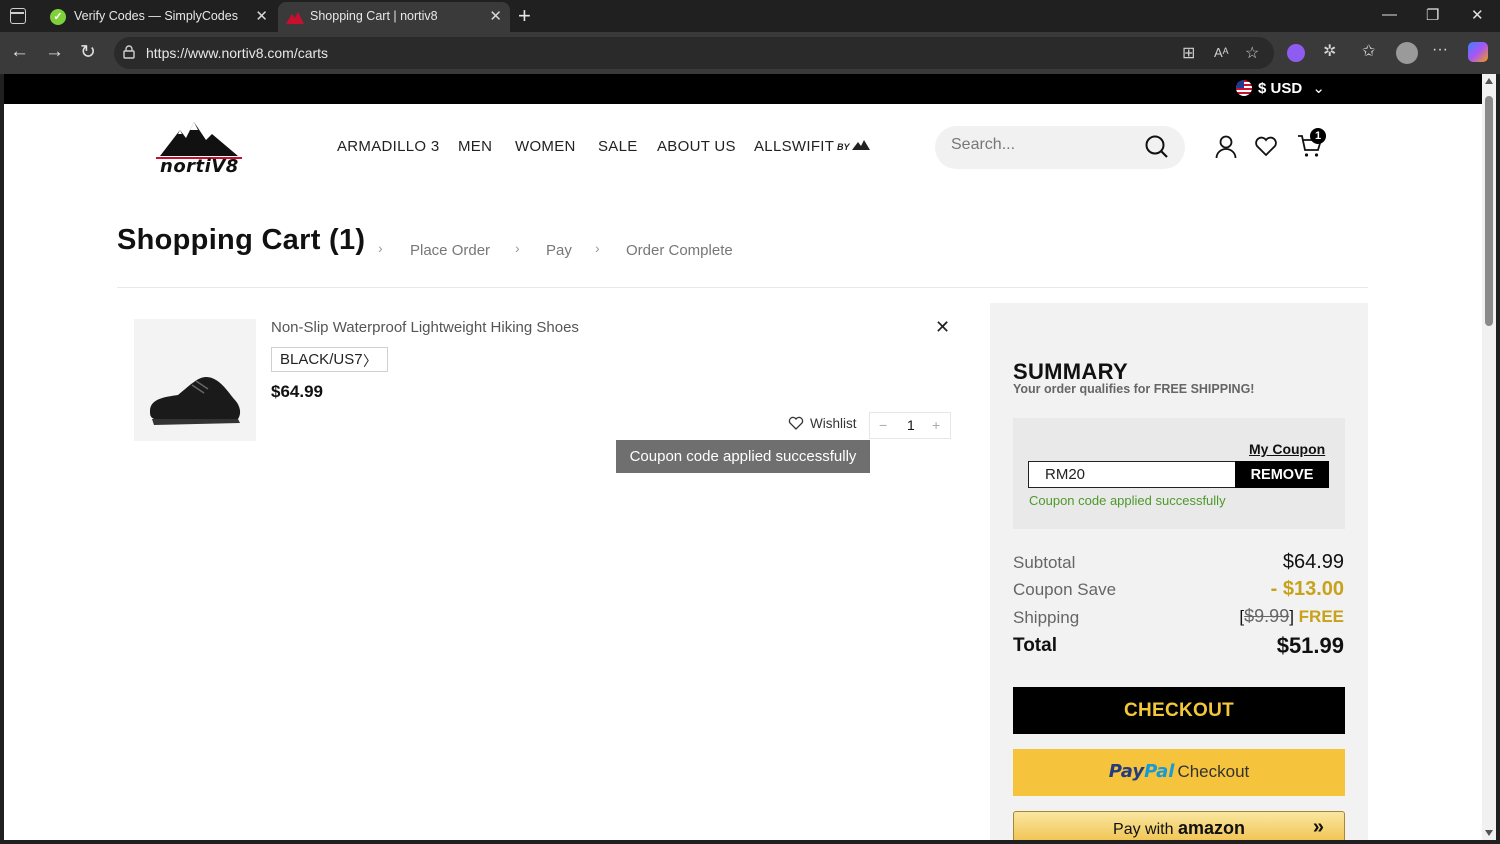  What do you see at coordinates (860, 145) in the screenshot?
I see `mini-logo-icon` at bounding box center [860, 145].